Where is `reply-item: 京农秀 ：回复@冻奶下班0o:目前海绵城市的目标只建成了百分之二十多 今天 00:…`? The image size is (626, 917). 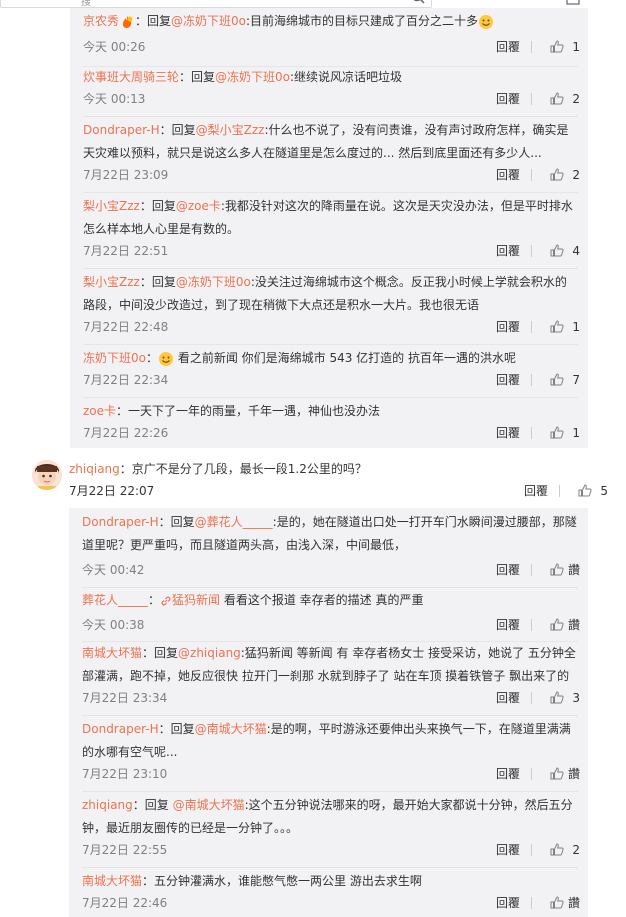
reply-item: 京农秀 ：回复@冻奶下班0o:目前海绵城市的目标只建成了百分之二十多 今天 00:… is located at coordinates (329, 39).